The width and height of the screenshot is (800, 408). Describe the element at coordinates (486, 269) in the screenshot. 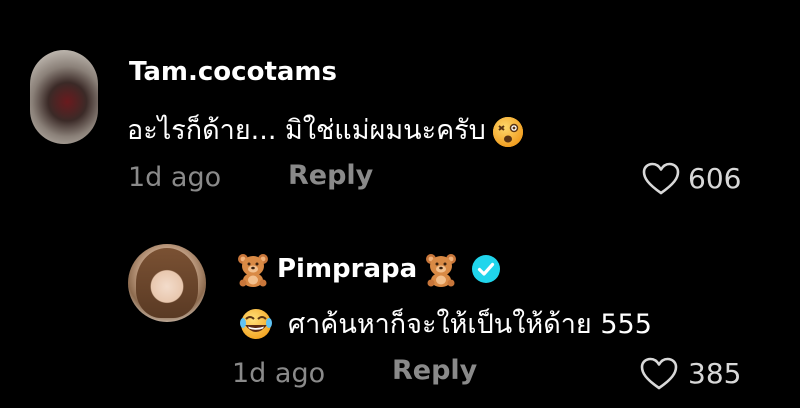

I see `verified-badge-icon` at that location.